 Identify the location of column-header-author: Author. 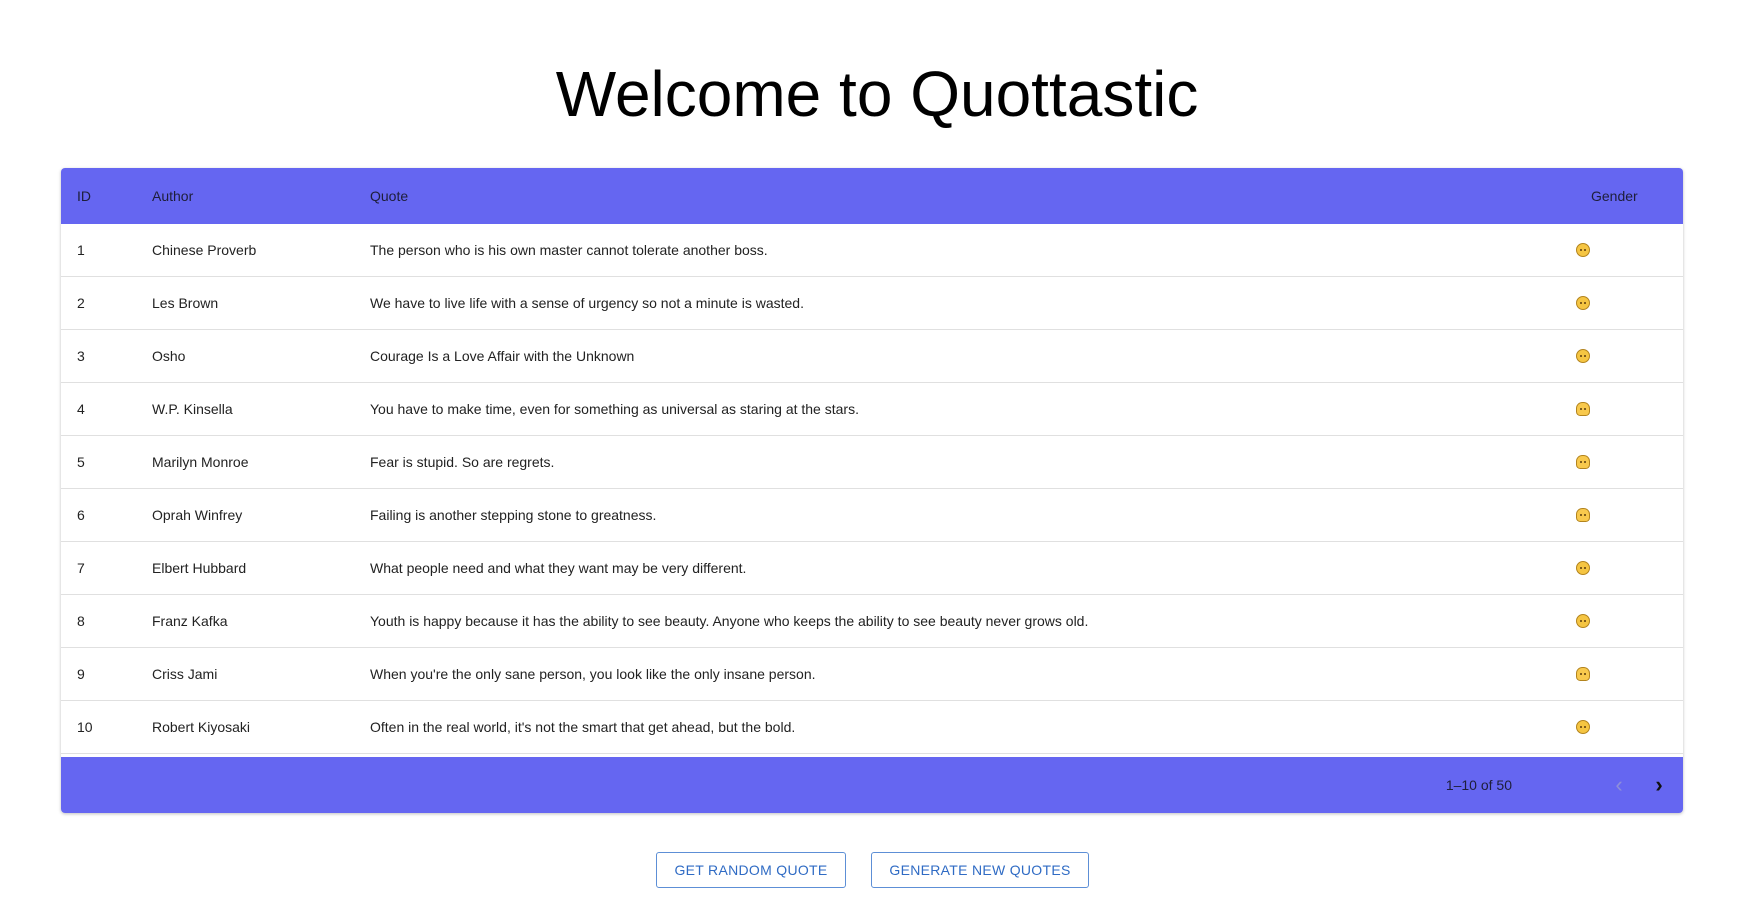
(172, 196).